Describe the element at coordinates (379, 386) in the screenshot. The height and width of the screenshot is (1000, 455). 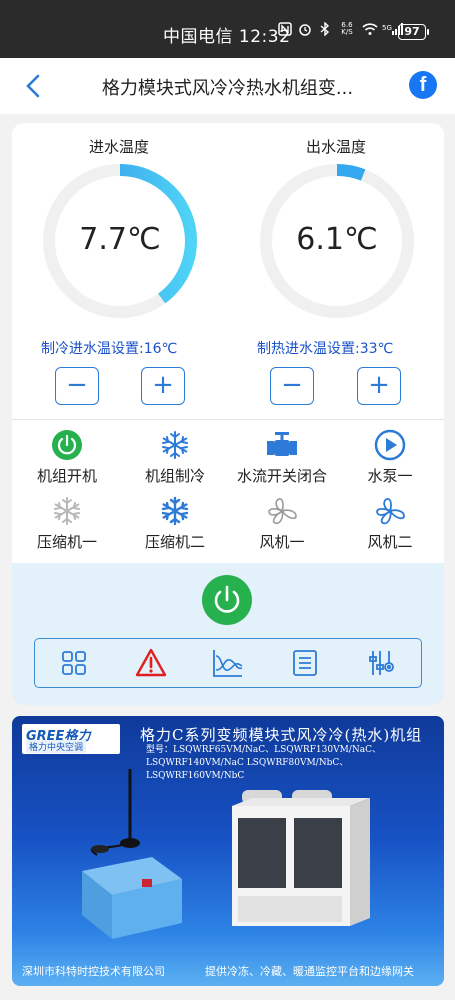
I see `heating-increase-button: +` at that location.